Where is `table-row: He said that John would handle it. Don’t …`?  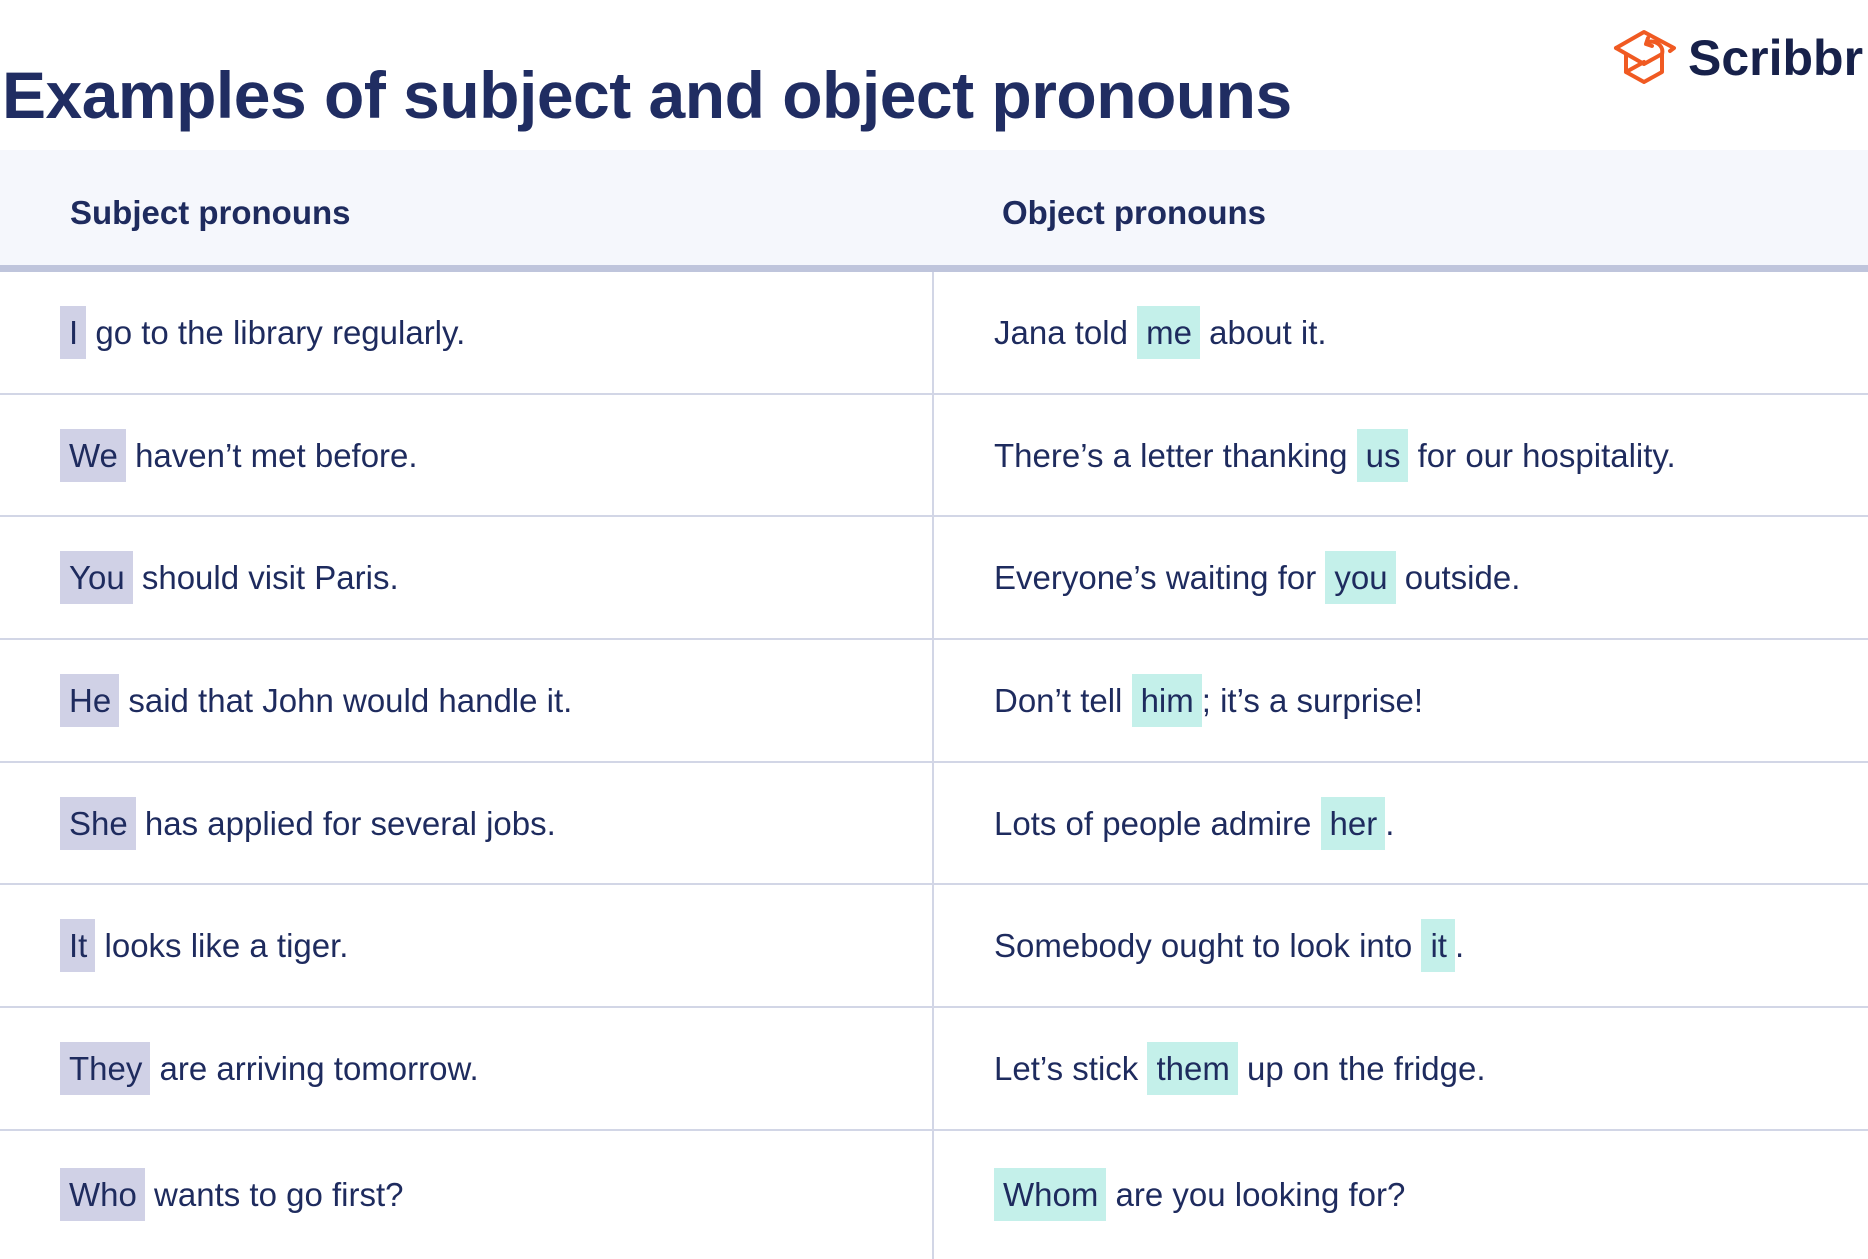
table-row: He said that John would handle it. Don’t … is located at coordinates (934, 701).